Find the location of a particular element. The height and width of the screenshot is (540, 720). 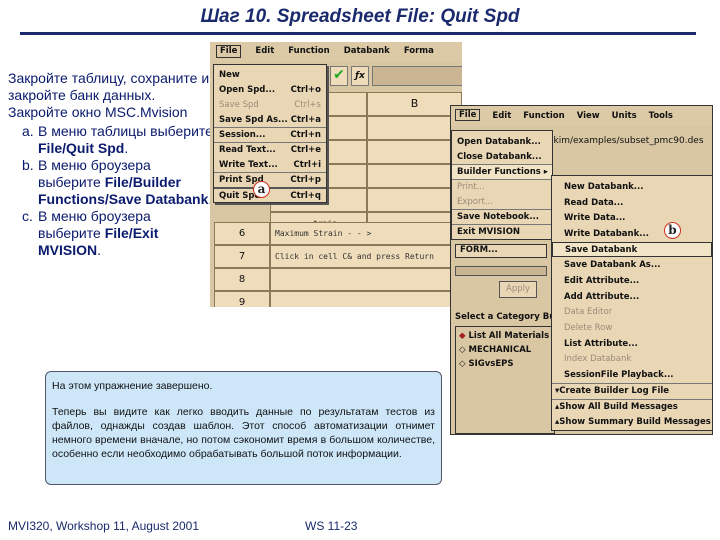

category-option: ◇ SIGvsEPS is located at coordinates (505, 364).